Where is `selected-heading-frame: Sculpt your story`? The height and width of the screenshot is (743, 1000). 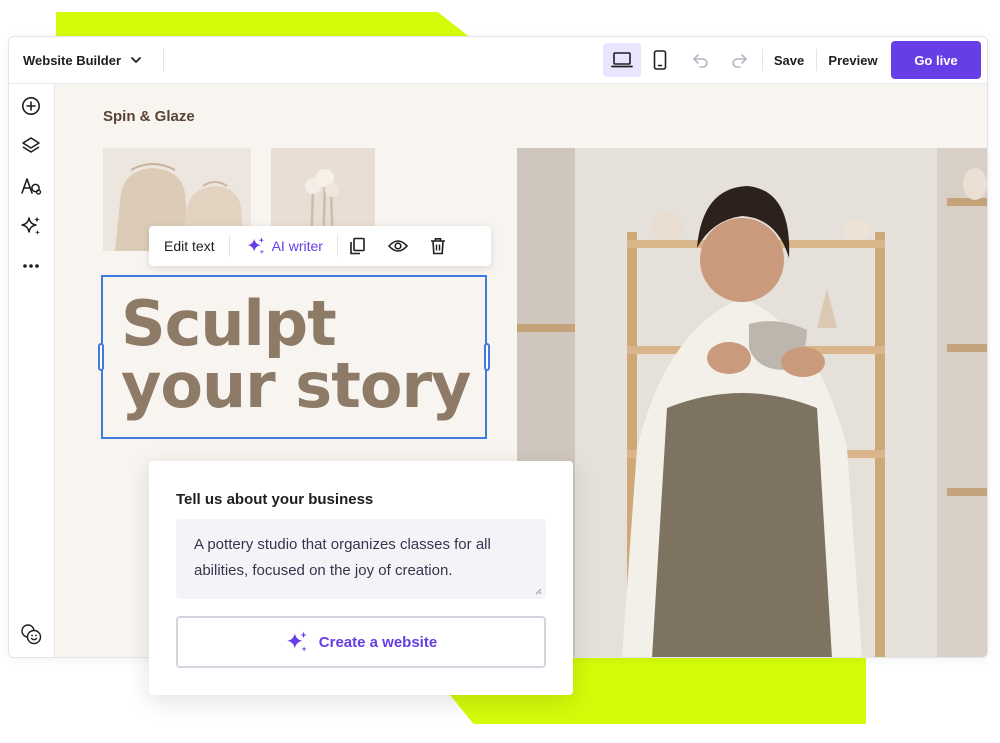 selected-heading-frame: Sculpt your story is located at coordinates (294, 357).